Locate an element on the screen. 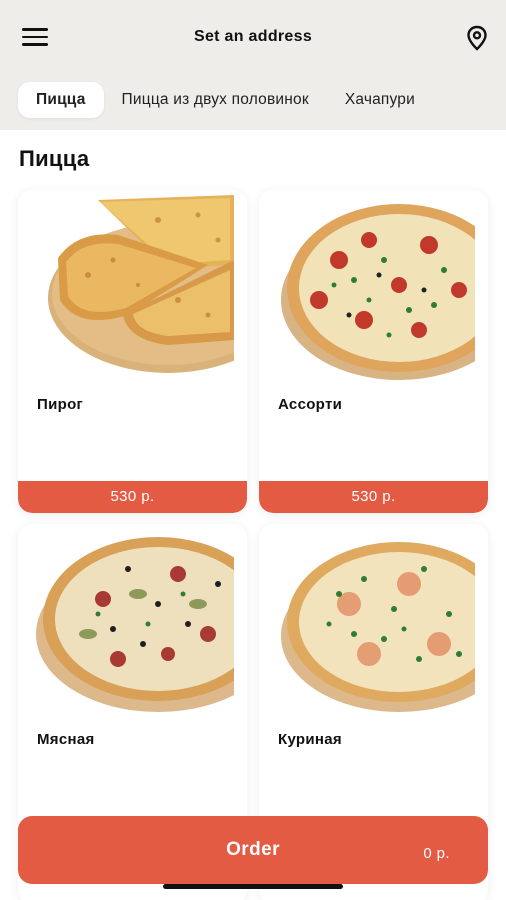  set-address-button: Set an address is located at coordinates (253, 36).